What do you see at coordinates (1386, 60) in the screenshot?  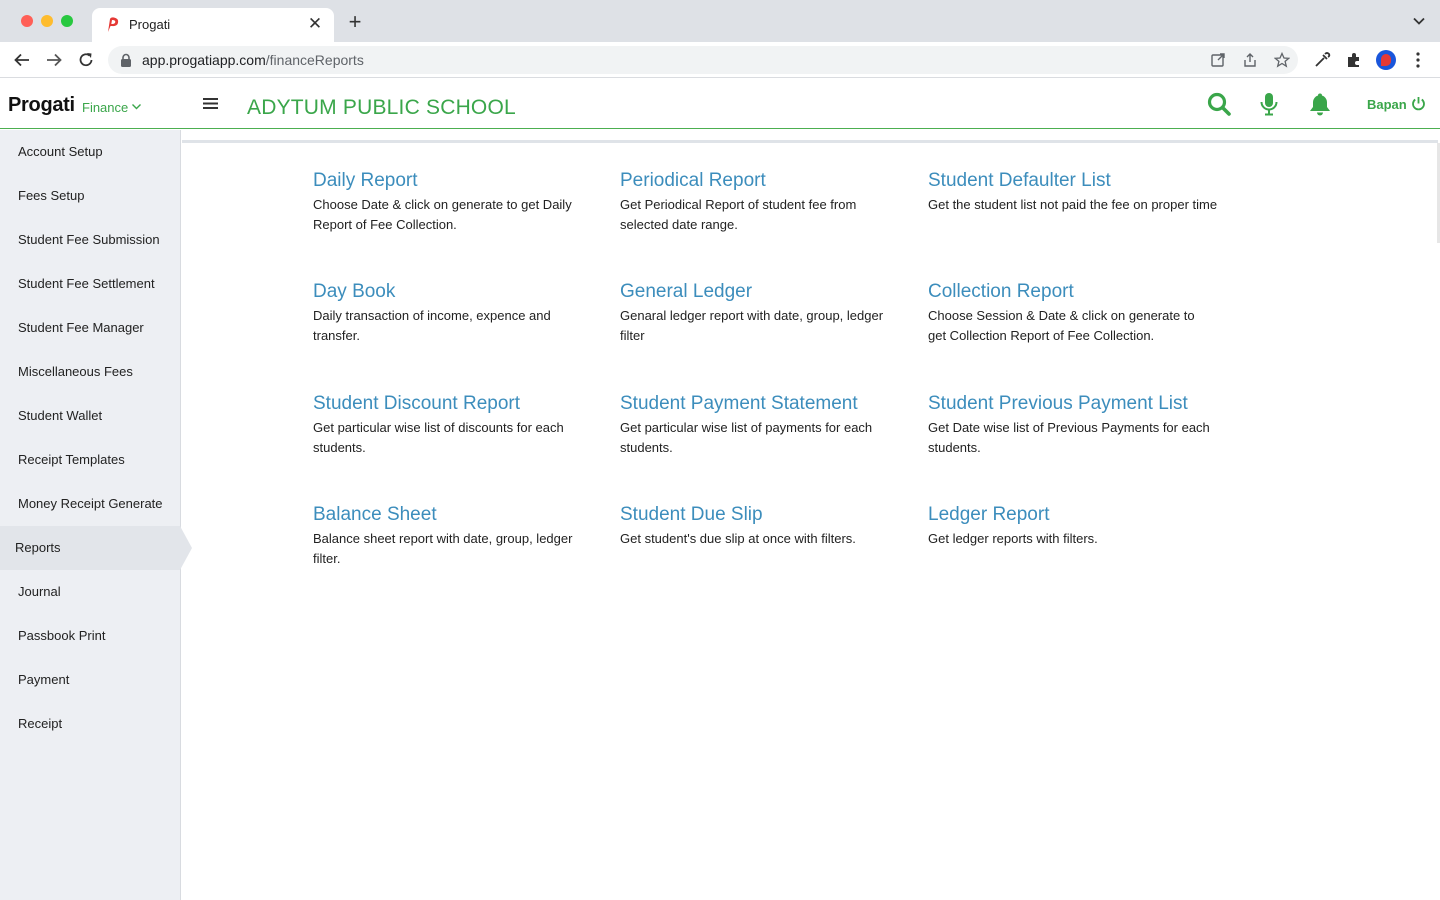 I see `profile-avatar` at bounding box center [1386, 60].